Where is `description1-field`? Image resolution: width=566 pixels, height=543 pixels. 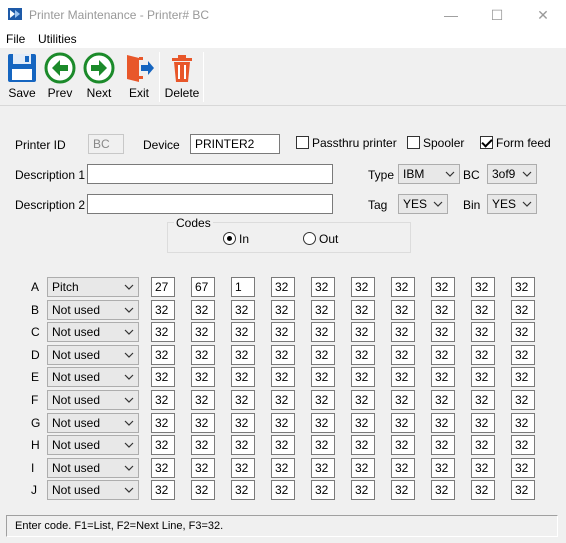
description1-field is located at coordinates (210, 174).